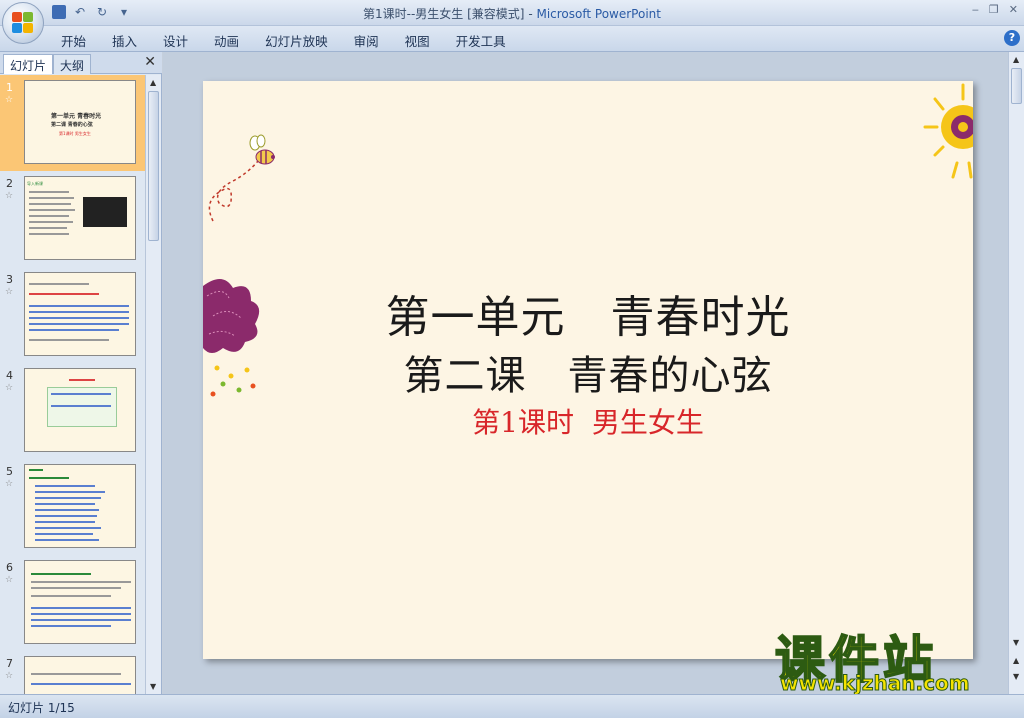 Image resolution: width=1024 pixels, height=718 pixels. What do you see at coordinates (28, 64) in the screenshot?
I see `tab-slides: 幻灯片` at bounding box center [28, 64].